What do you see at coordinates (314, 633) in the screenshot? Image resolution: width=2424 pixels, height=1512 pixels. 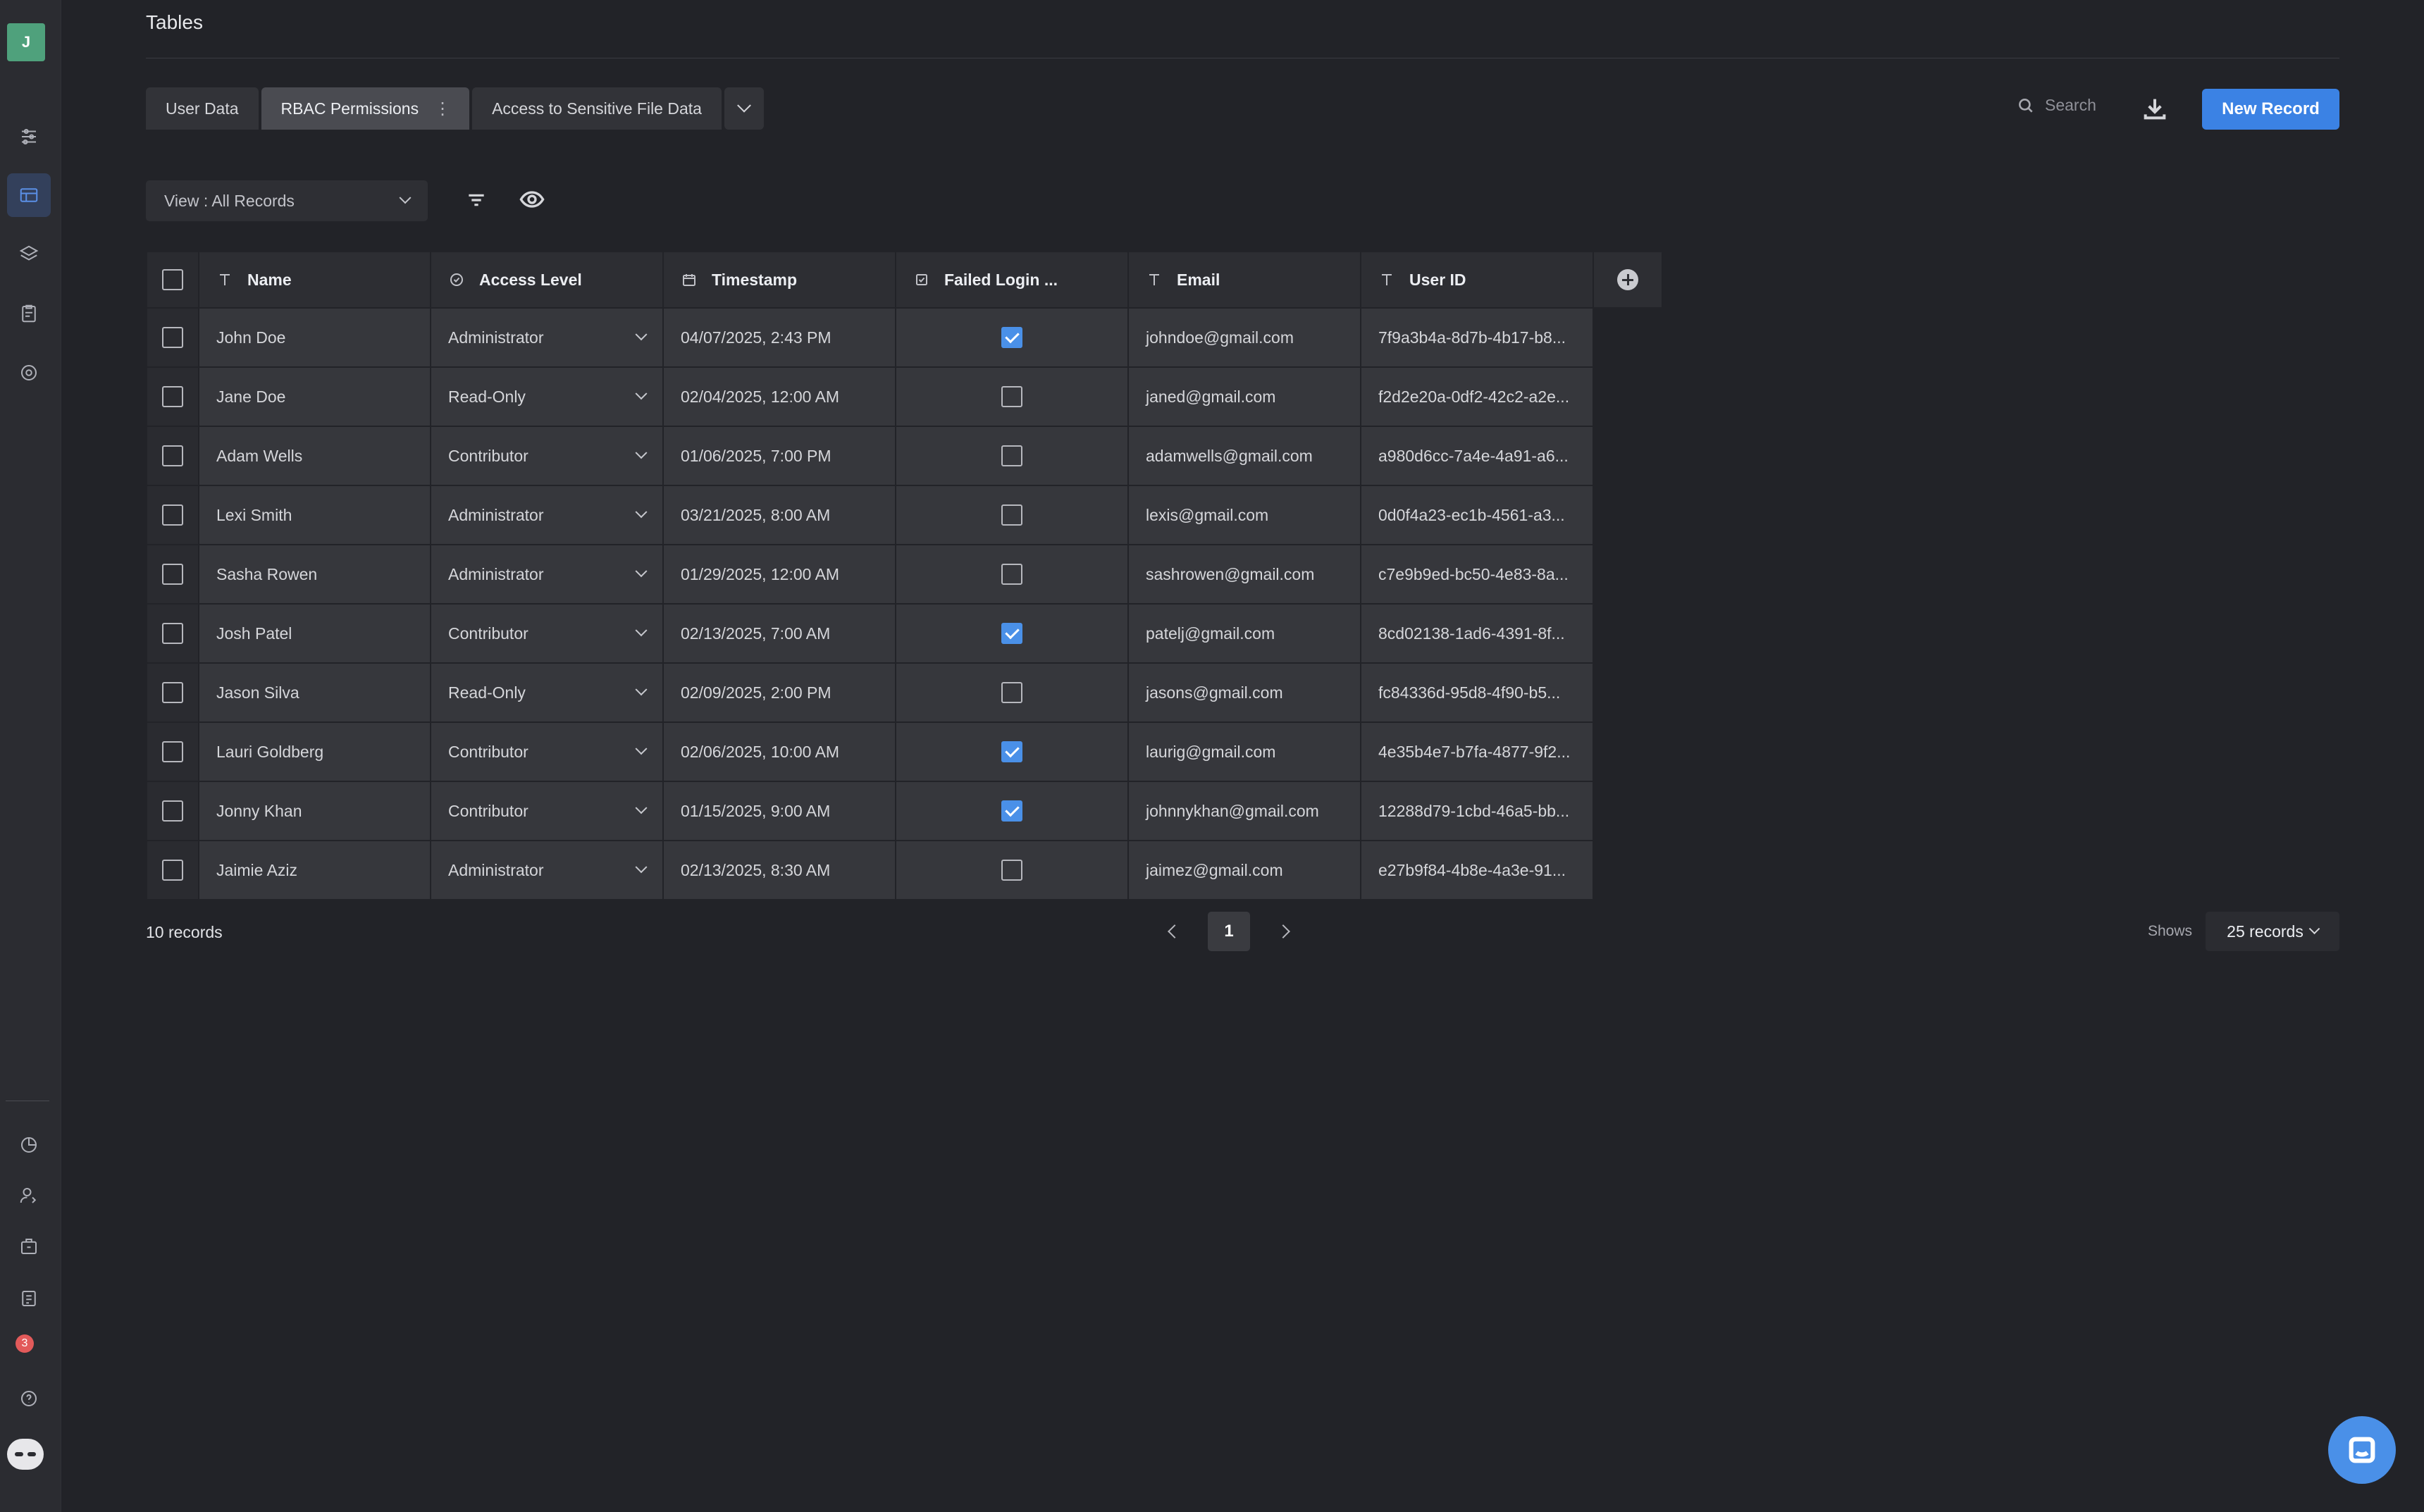 I see `cell-name: Josh Patel` at bounding box center [314, 633].